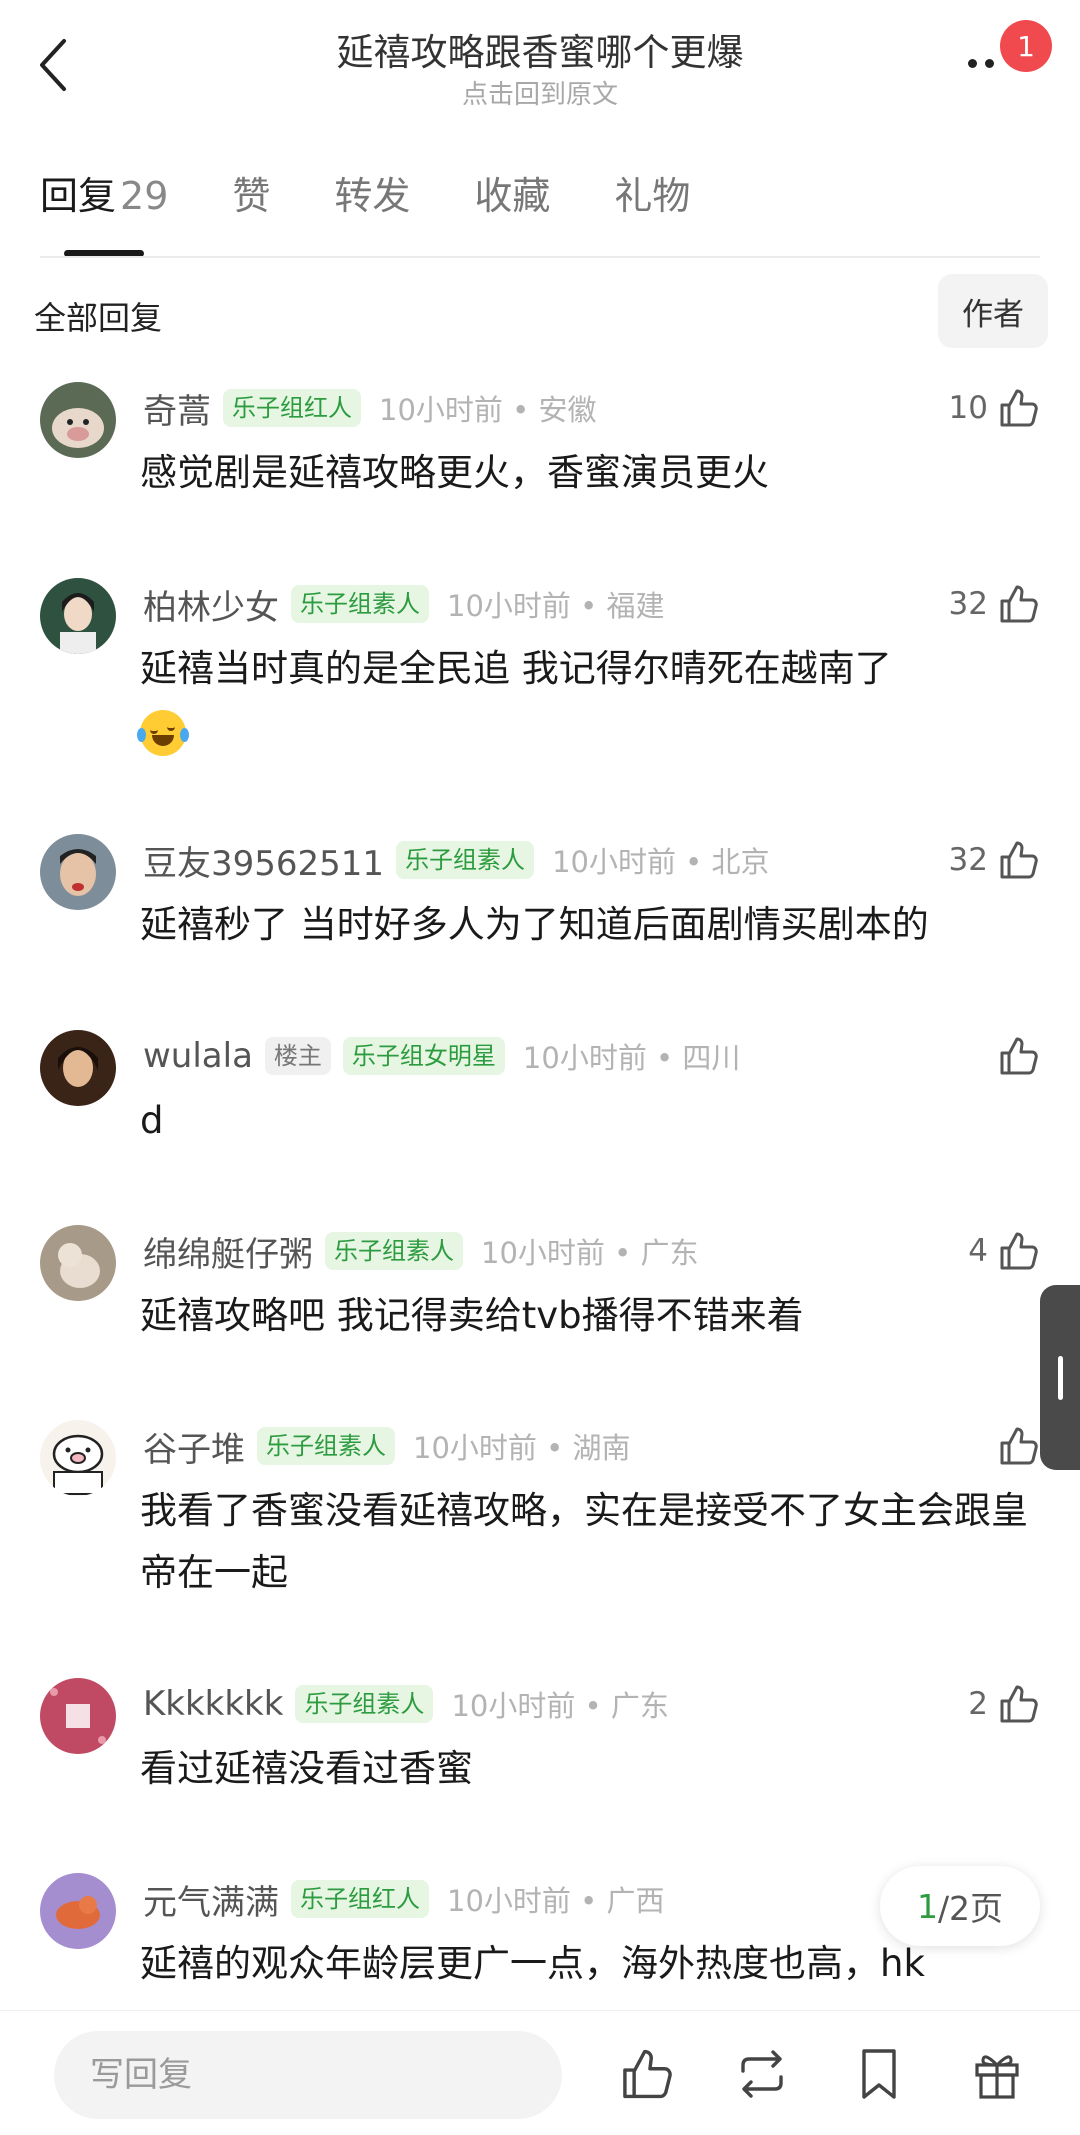 This screenshot has width=1080, height=2135. I want to click on like-button: 4, so click(1004, 1251).